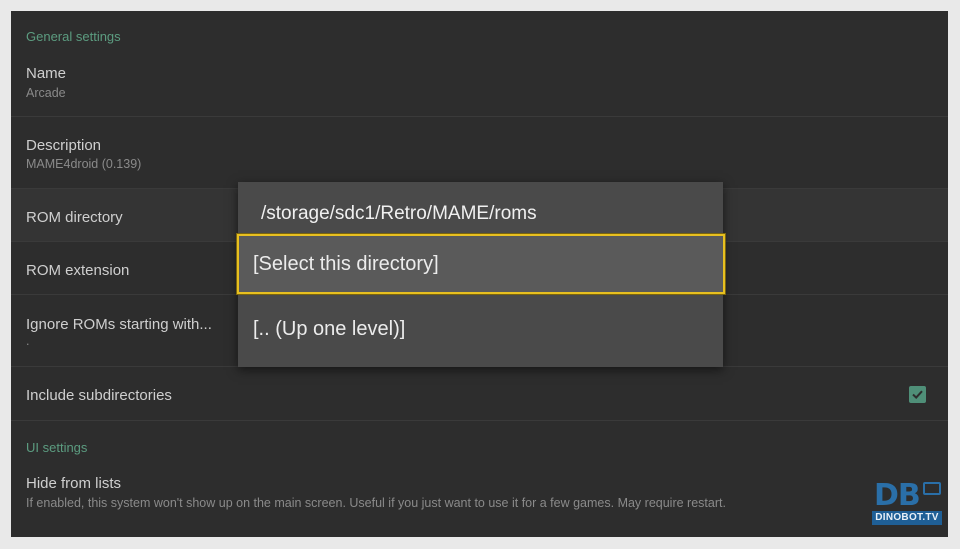 This screenshot has width=960, height=549. What do you see at coordinates (480, 329) in the screenshot?
I see `up-one-level-option: [.. (Up one level)]` at bounding box center [480, 329].